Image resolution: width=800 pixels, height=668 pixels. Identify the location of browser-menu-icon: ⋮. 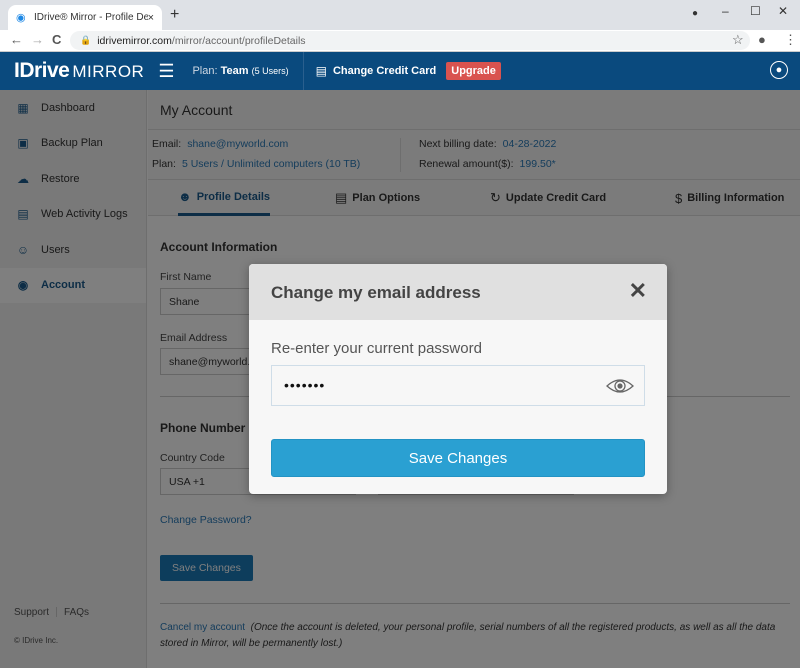
(790, 40).